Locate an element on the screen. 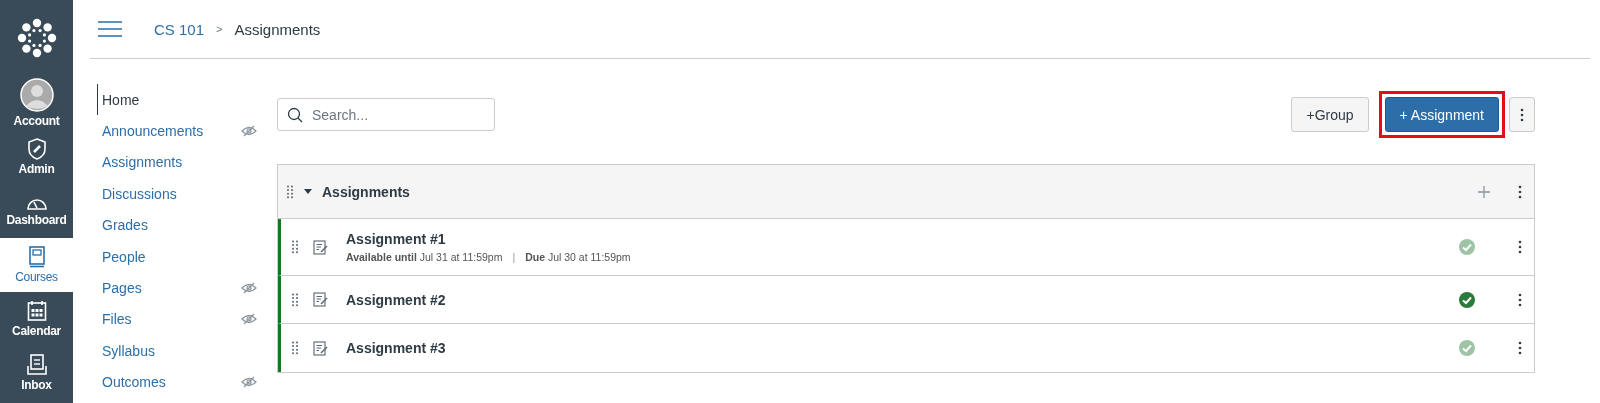 The image size is (1600, 403). course-nav-link: Discussions is located at coordinates (187, 194).